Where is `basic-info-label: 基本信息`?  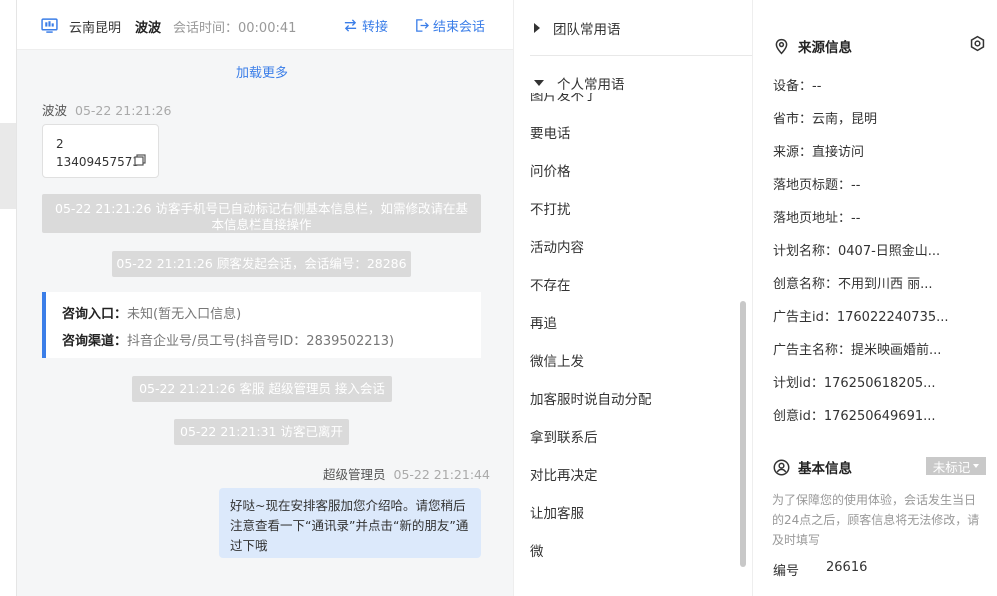
basic-info-label: 基本信息 is located at coordinates (825, 469).